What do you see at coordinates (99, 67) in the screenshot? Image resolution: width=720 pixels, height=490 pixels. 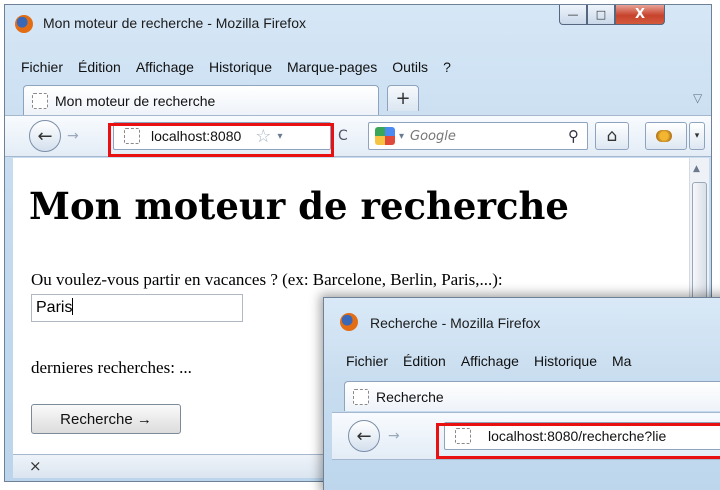 I see `menu-edition: Édition` at bounding box center [99, 67].